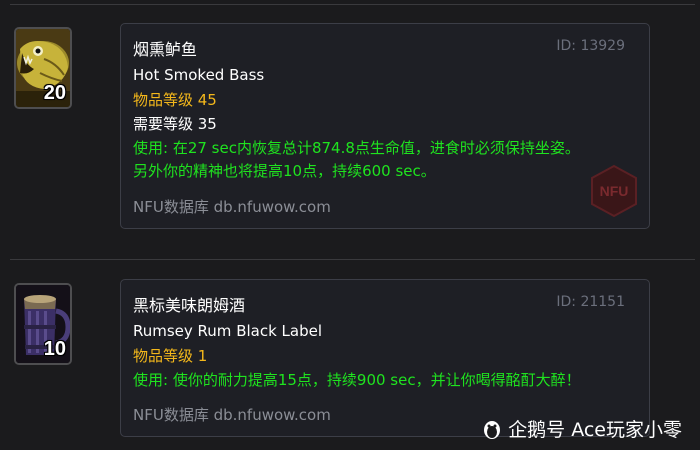 The image size is (700, 450). I want to click on use-effect-line-1: 使用: 在27 sec内恢复总计874.8点生命值，进食时必须保持坐姿。, so click(356, 148).